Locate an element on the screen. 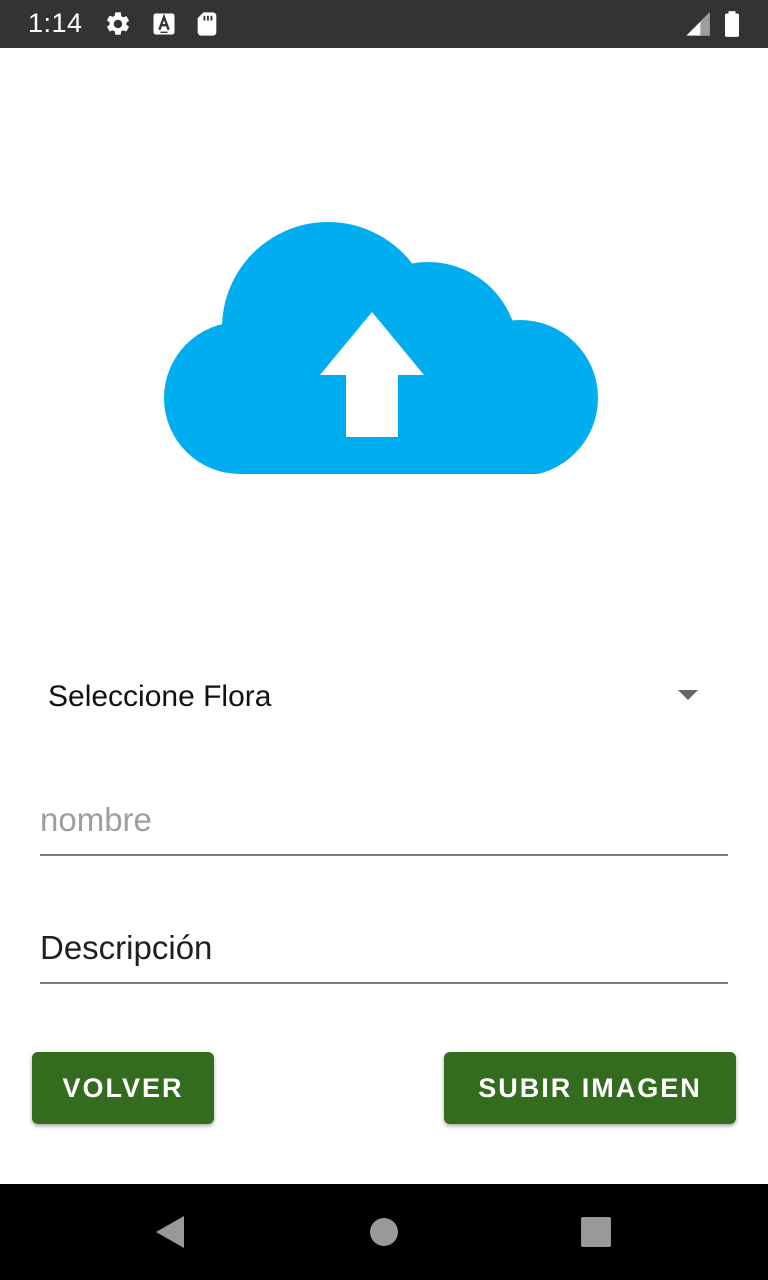  gear-icon is located at coordinates (118, 23).